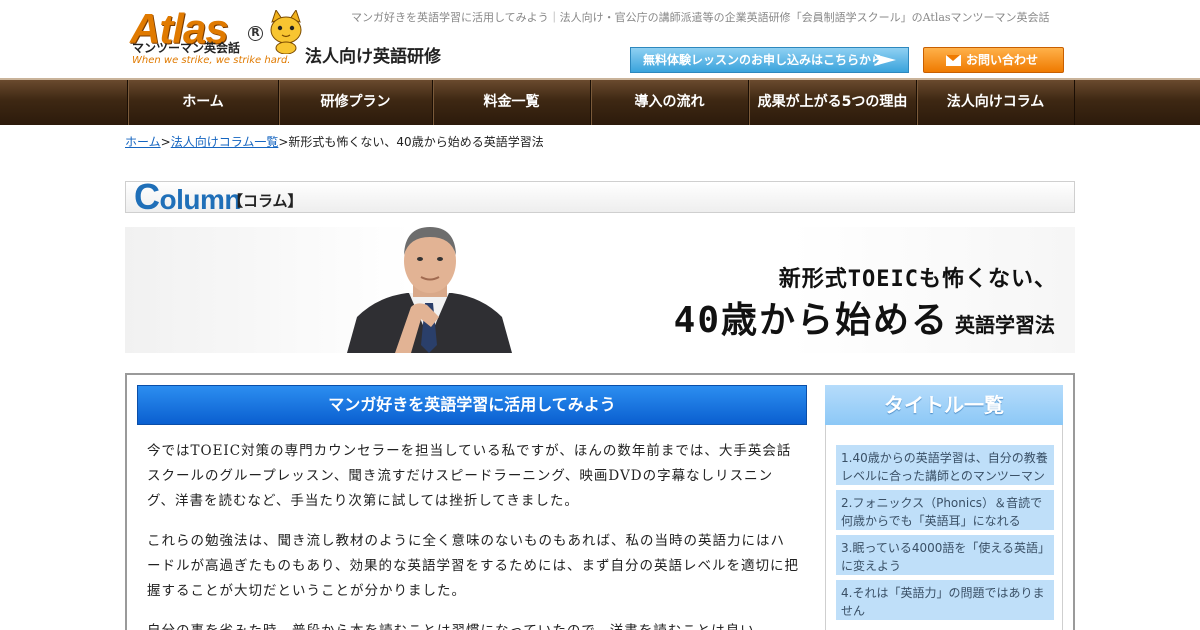  Describe the element at coordinates (885, 60) in the screenshot. I see `arrow-right-icon` at that location.